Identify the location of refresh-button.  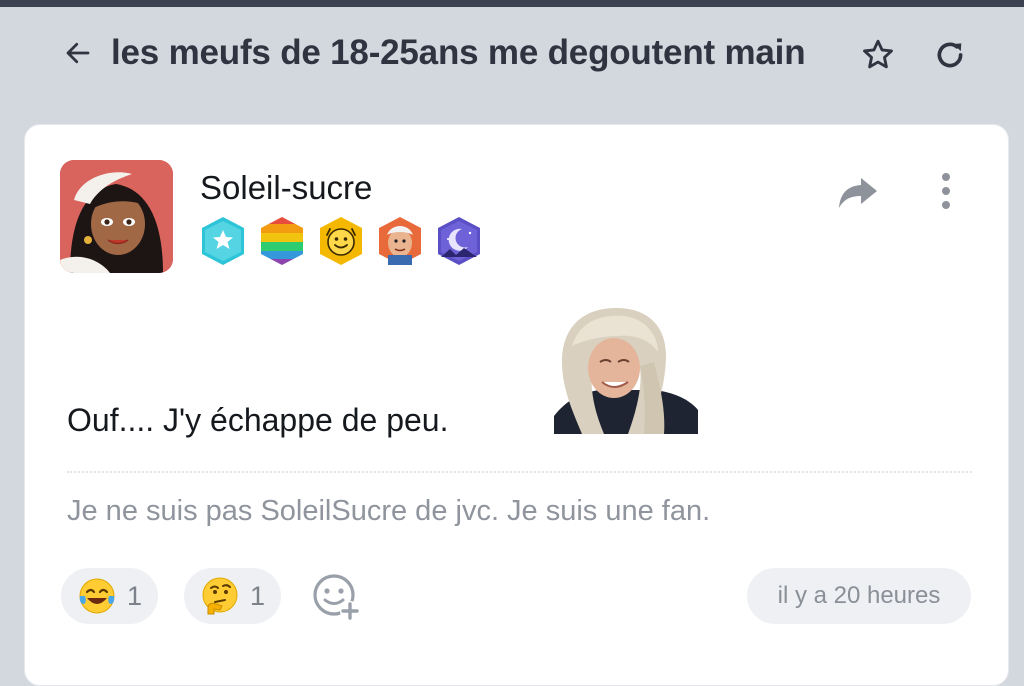
(950, 55).